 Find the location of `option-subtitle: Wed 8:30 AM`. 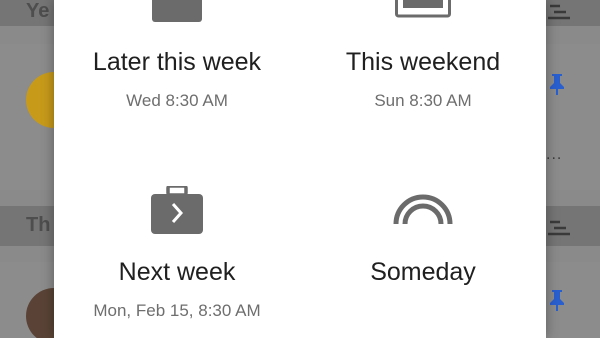

option-subtitle: Wed 8:30 AM is located at coordinates (177, 100).